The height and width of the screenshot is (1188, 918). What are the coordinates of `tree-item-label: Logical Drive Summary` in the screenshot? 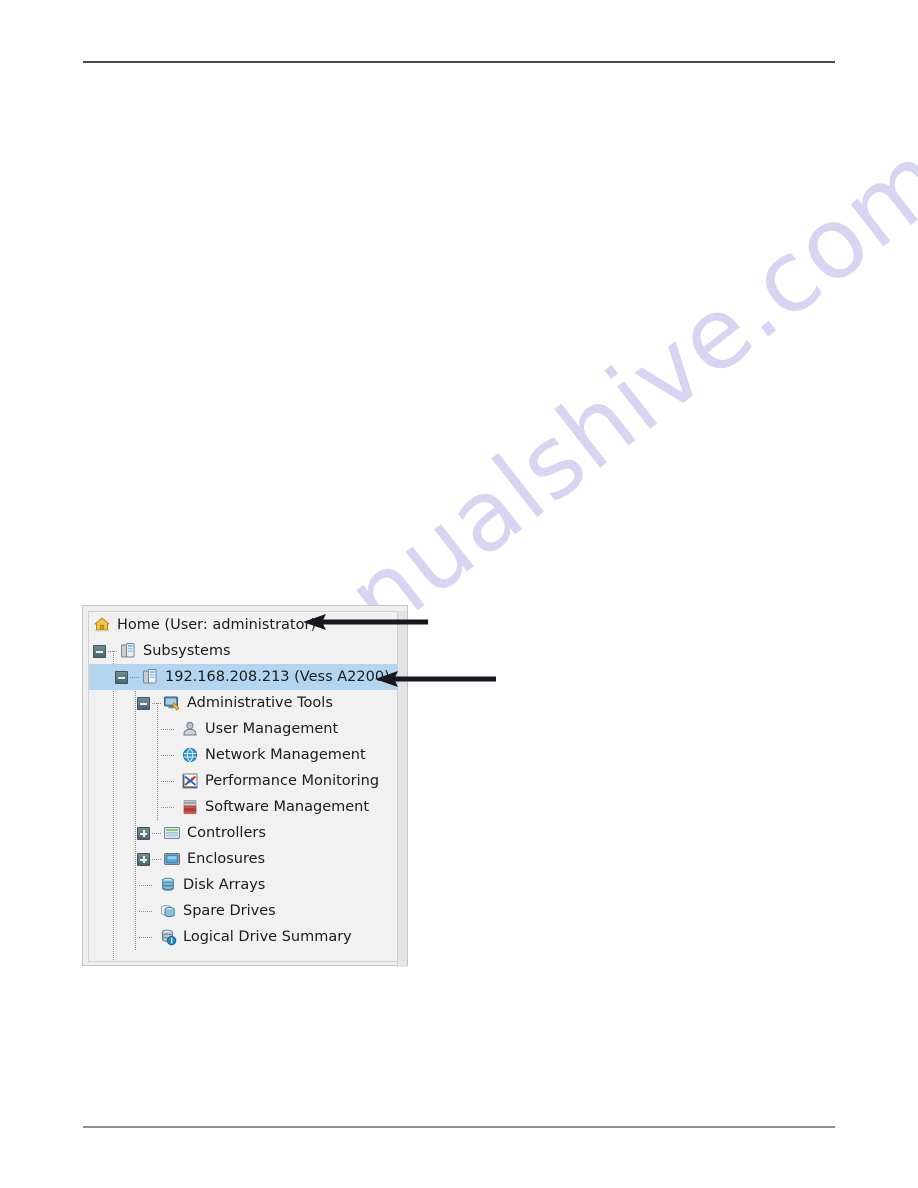 It's located at (267, 936).